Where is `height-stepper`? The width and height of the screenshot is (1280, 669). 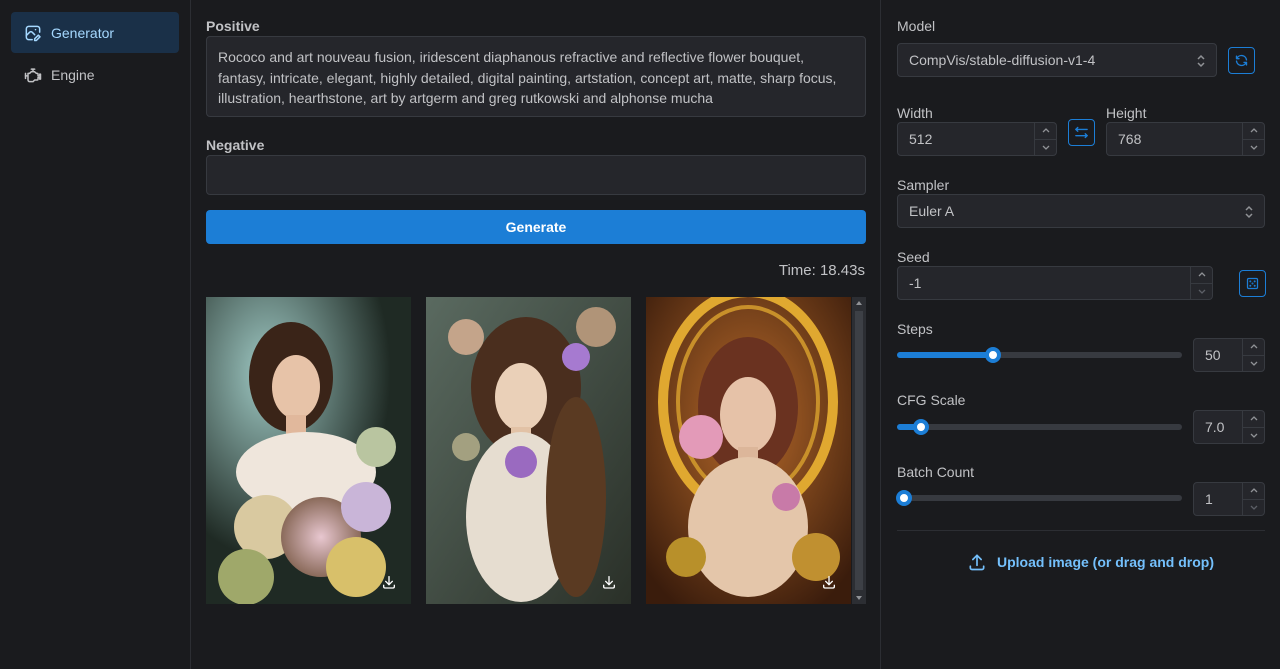 height-stepper is located at coordinates (1253, 139).